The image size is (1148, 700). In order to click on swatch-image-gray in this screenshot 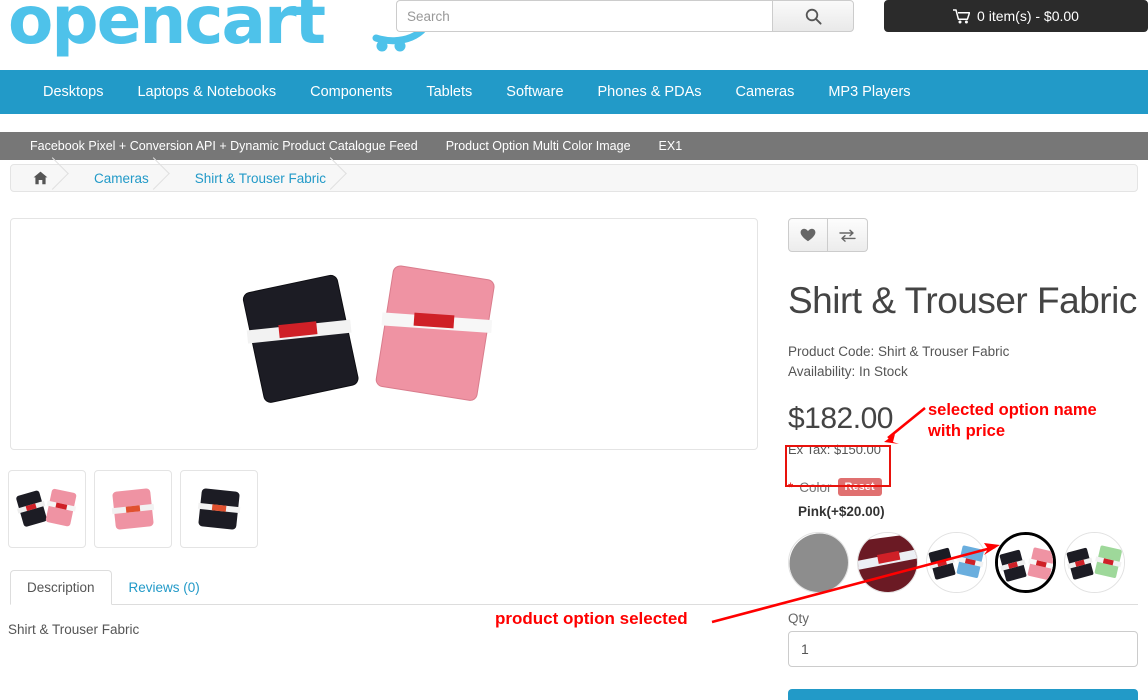, I will do `click(818, 563)`.